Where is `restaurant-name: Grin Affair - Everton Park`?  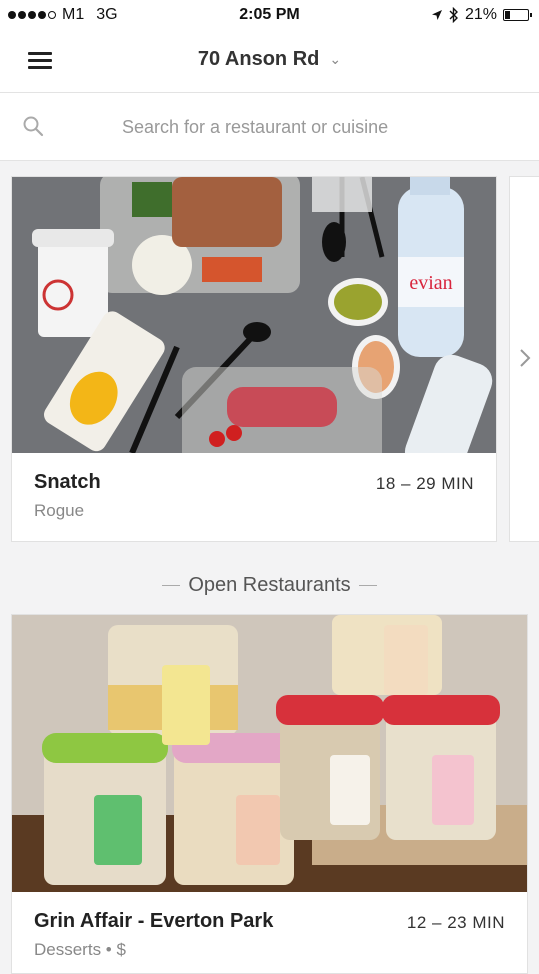
restaurant-name: Grin Affair - Everton Park is located at coordinates (154, 921).